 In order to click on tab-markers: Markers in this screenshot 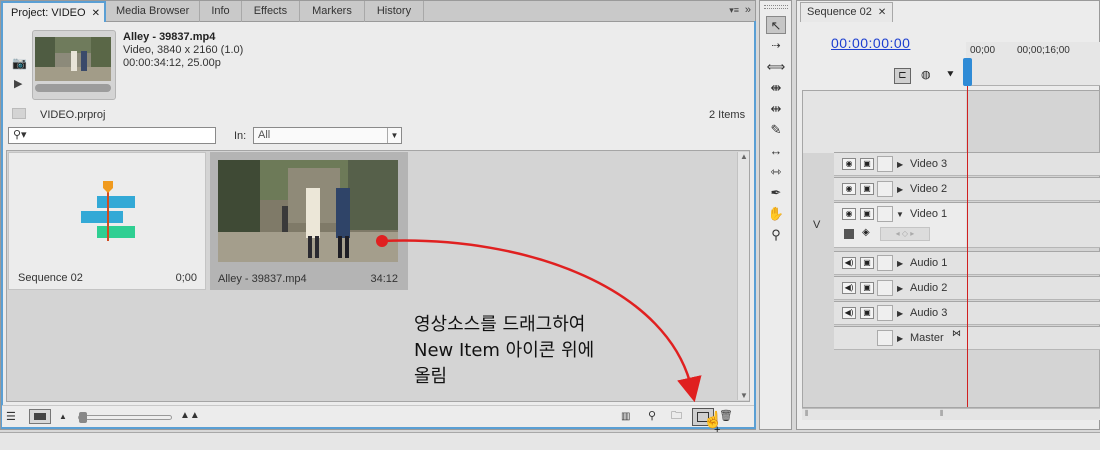, I will do `click(332, 11)`.